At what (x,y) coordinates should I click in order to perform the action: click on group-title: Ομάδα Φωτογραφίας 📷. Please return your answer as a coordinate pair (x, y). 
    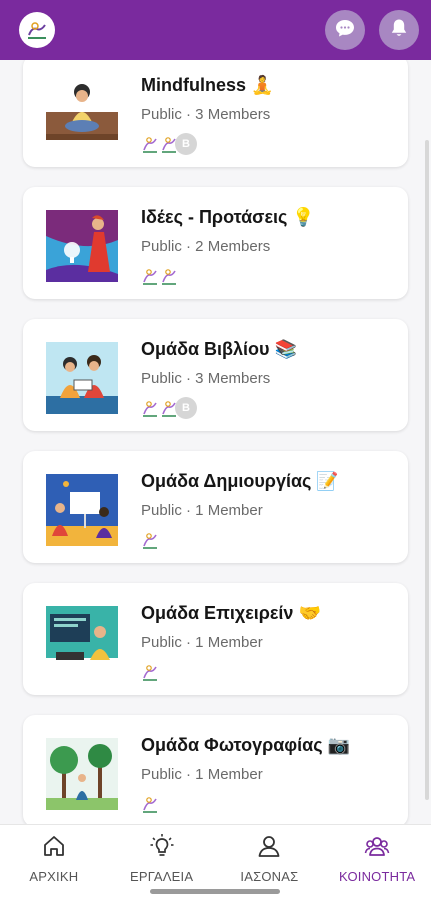
    Looking at the image, I should click on (245, 745).